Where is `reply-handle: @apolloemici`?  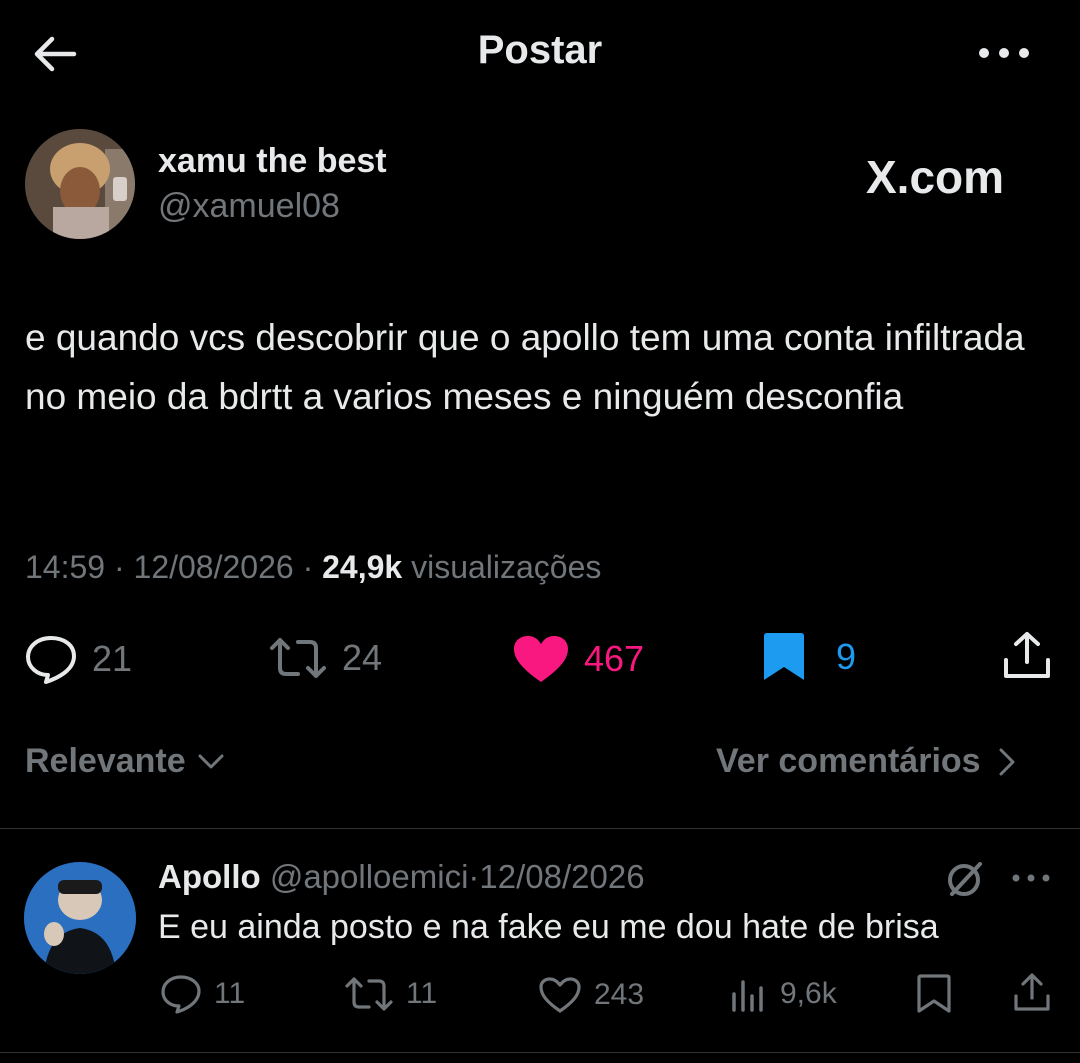
reply-handle: @apolloemici is located at coordinates (369, 876).